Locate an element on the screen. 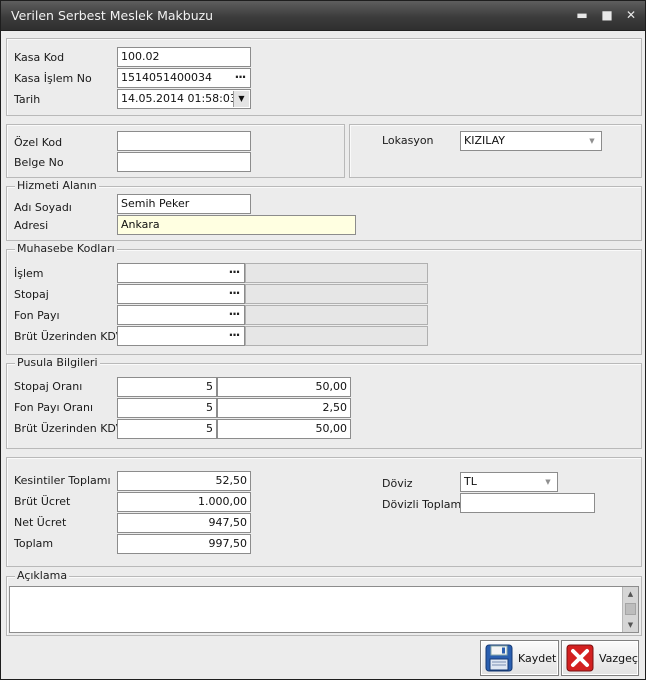 The height and width of the screenshot is (680, 646). adi-soyadi-label: Adı Soyadı is located at coordinates (43, 207).